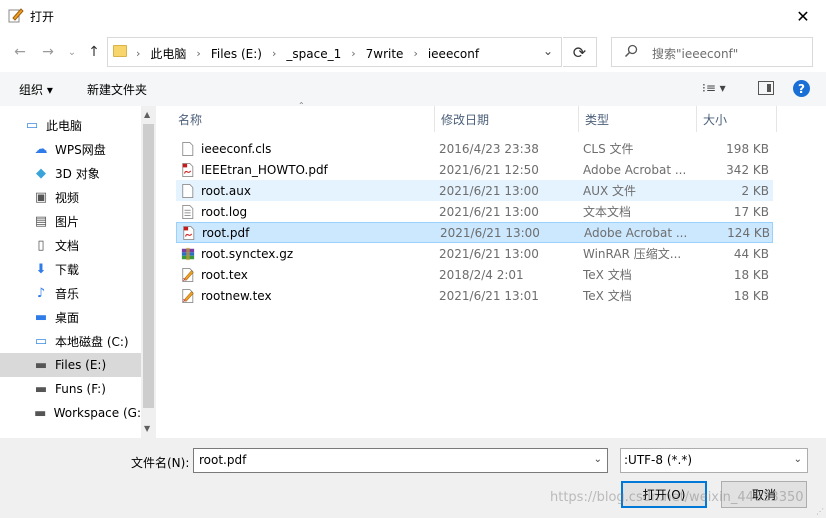 The height and width of the screenshot is (518, 826). Describe the element at coordinates (147, 428) in the screenshot. I see `scroll-down-arrow-icon: ▼` at that location.